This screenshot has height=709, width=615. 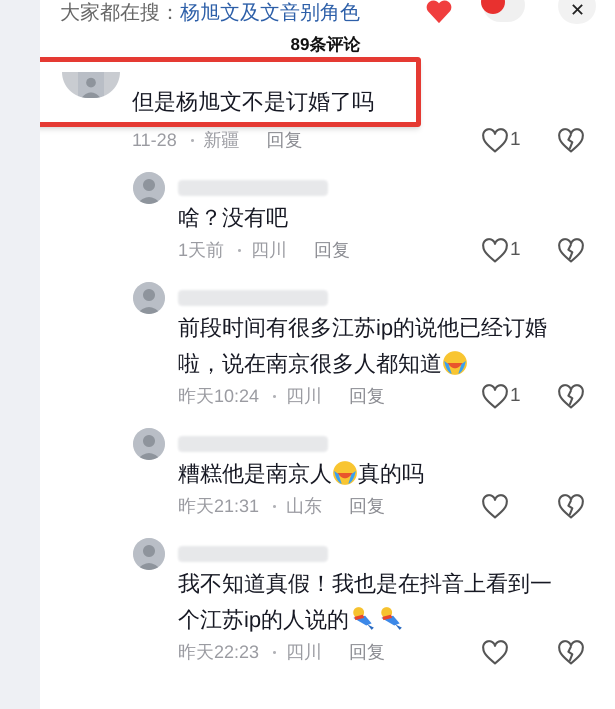 I want to click on comment-location: 山东, so click(x=304, y=506).